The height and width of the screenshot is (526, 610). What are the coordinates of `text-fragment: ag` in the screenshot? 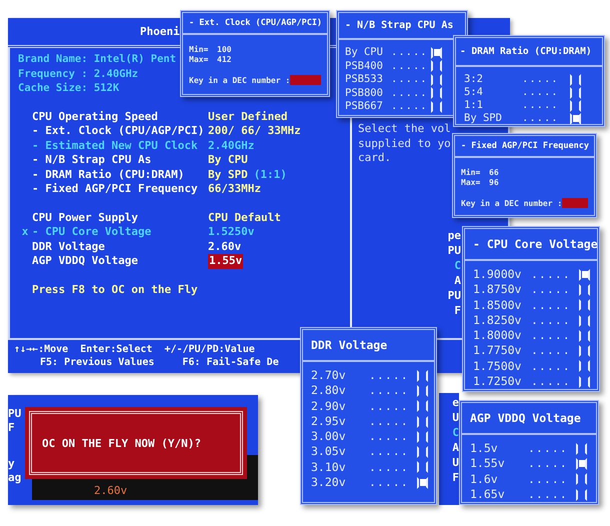 It's located at (15, 478).